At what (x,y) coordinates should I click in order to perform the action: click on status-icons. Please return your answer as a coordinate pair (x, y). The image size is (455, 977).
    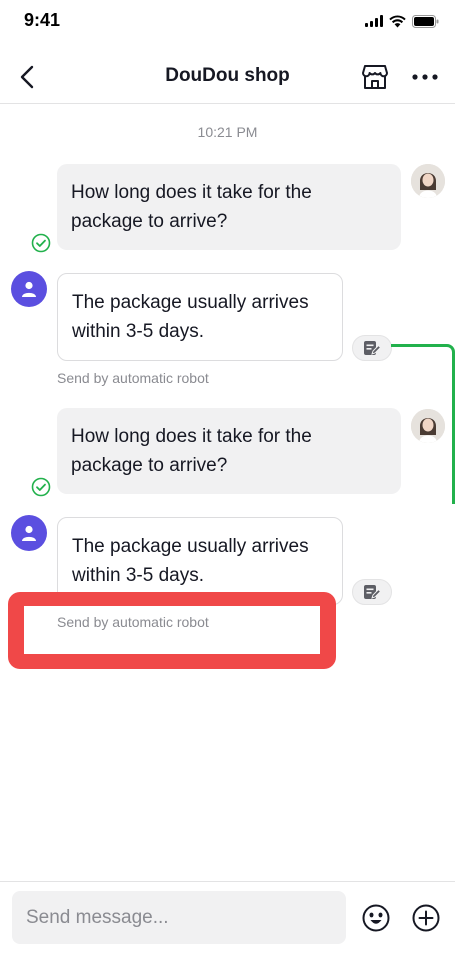
    Looking at the image, I should click on (402, 21).